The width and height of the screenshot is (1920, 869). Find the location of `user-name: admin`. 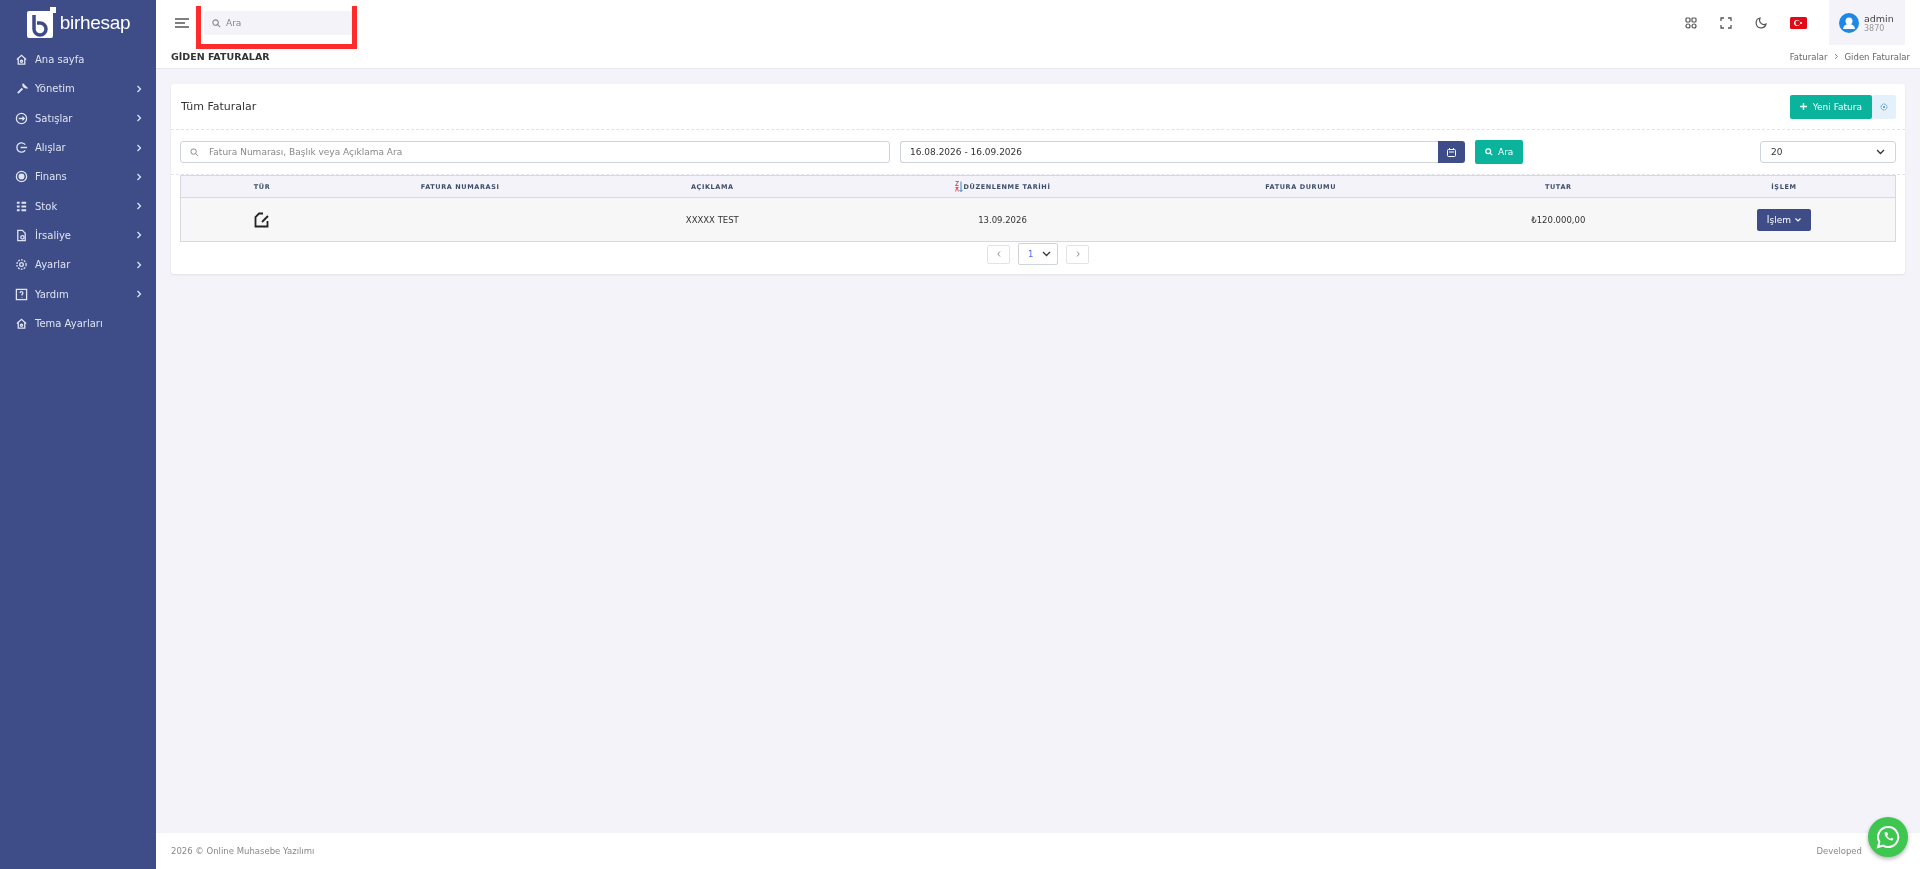

user-name: admin is located at coordinates (1879, 18).